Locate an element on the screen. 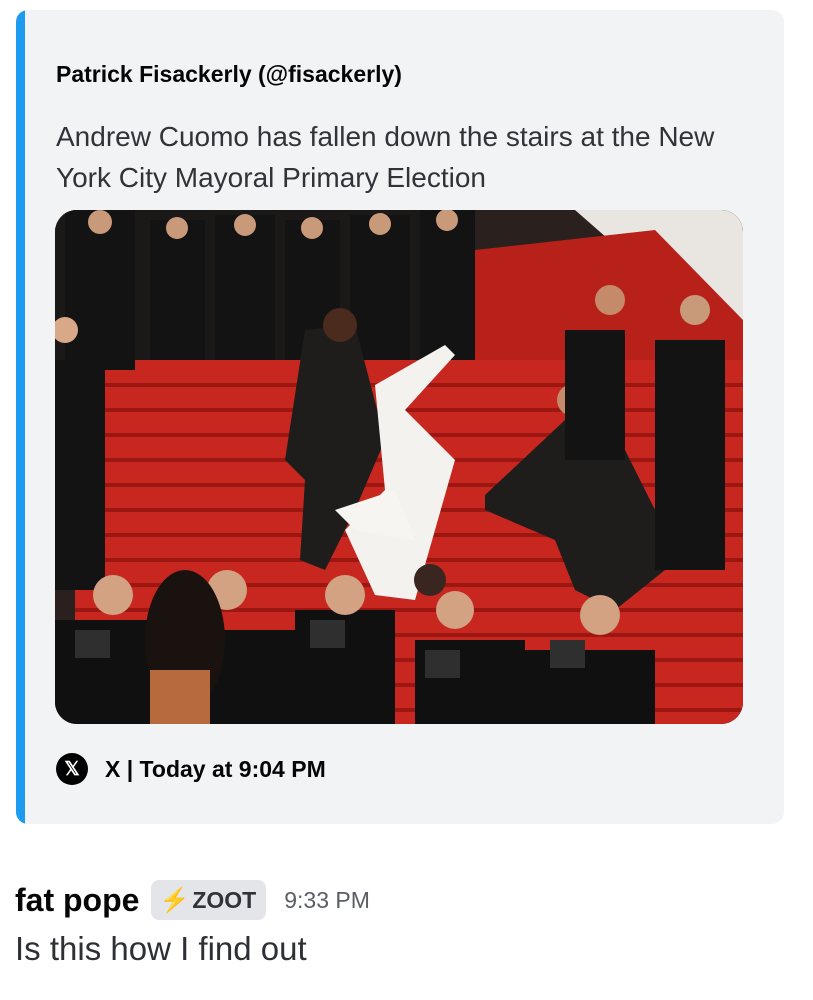  message-text: Is this how I find out is located at coordinates (161, 948).